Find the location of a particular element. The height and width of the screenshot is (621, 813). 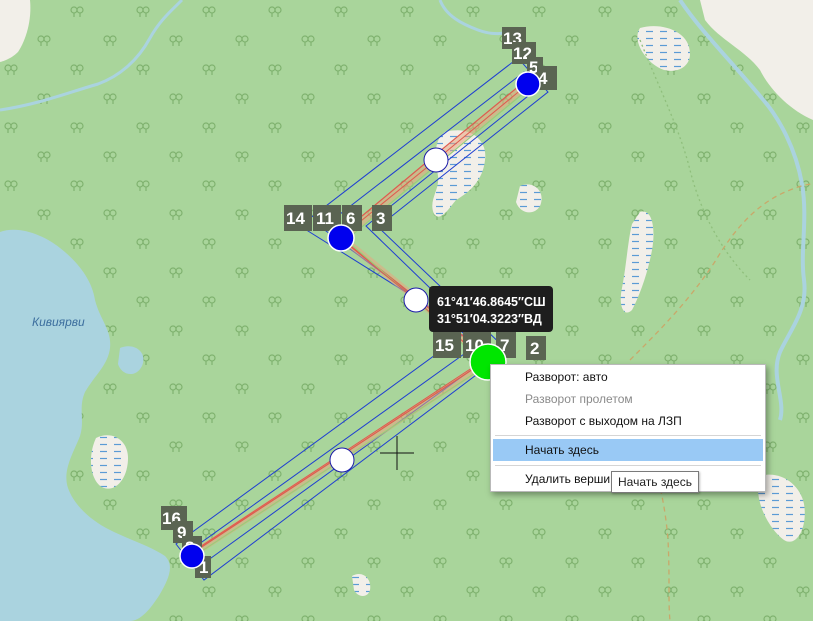

vertex-label-2: 2 is located at coordinates (536, 348).